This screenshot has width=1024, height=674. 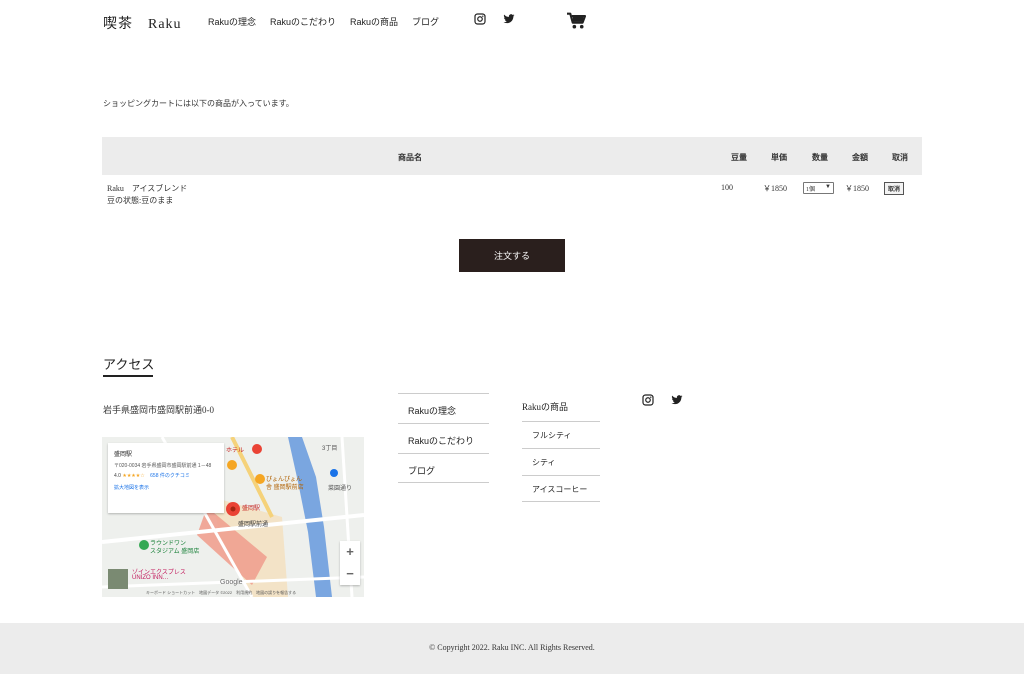 I want to click on zoom-out-button: −, so click(x=350, y=574).